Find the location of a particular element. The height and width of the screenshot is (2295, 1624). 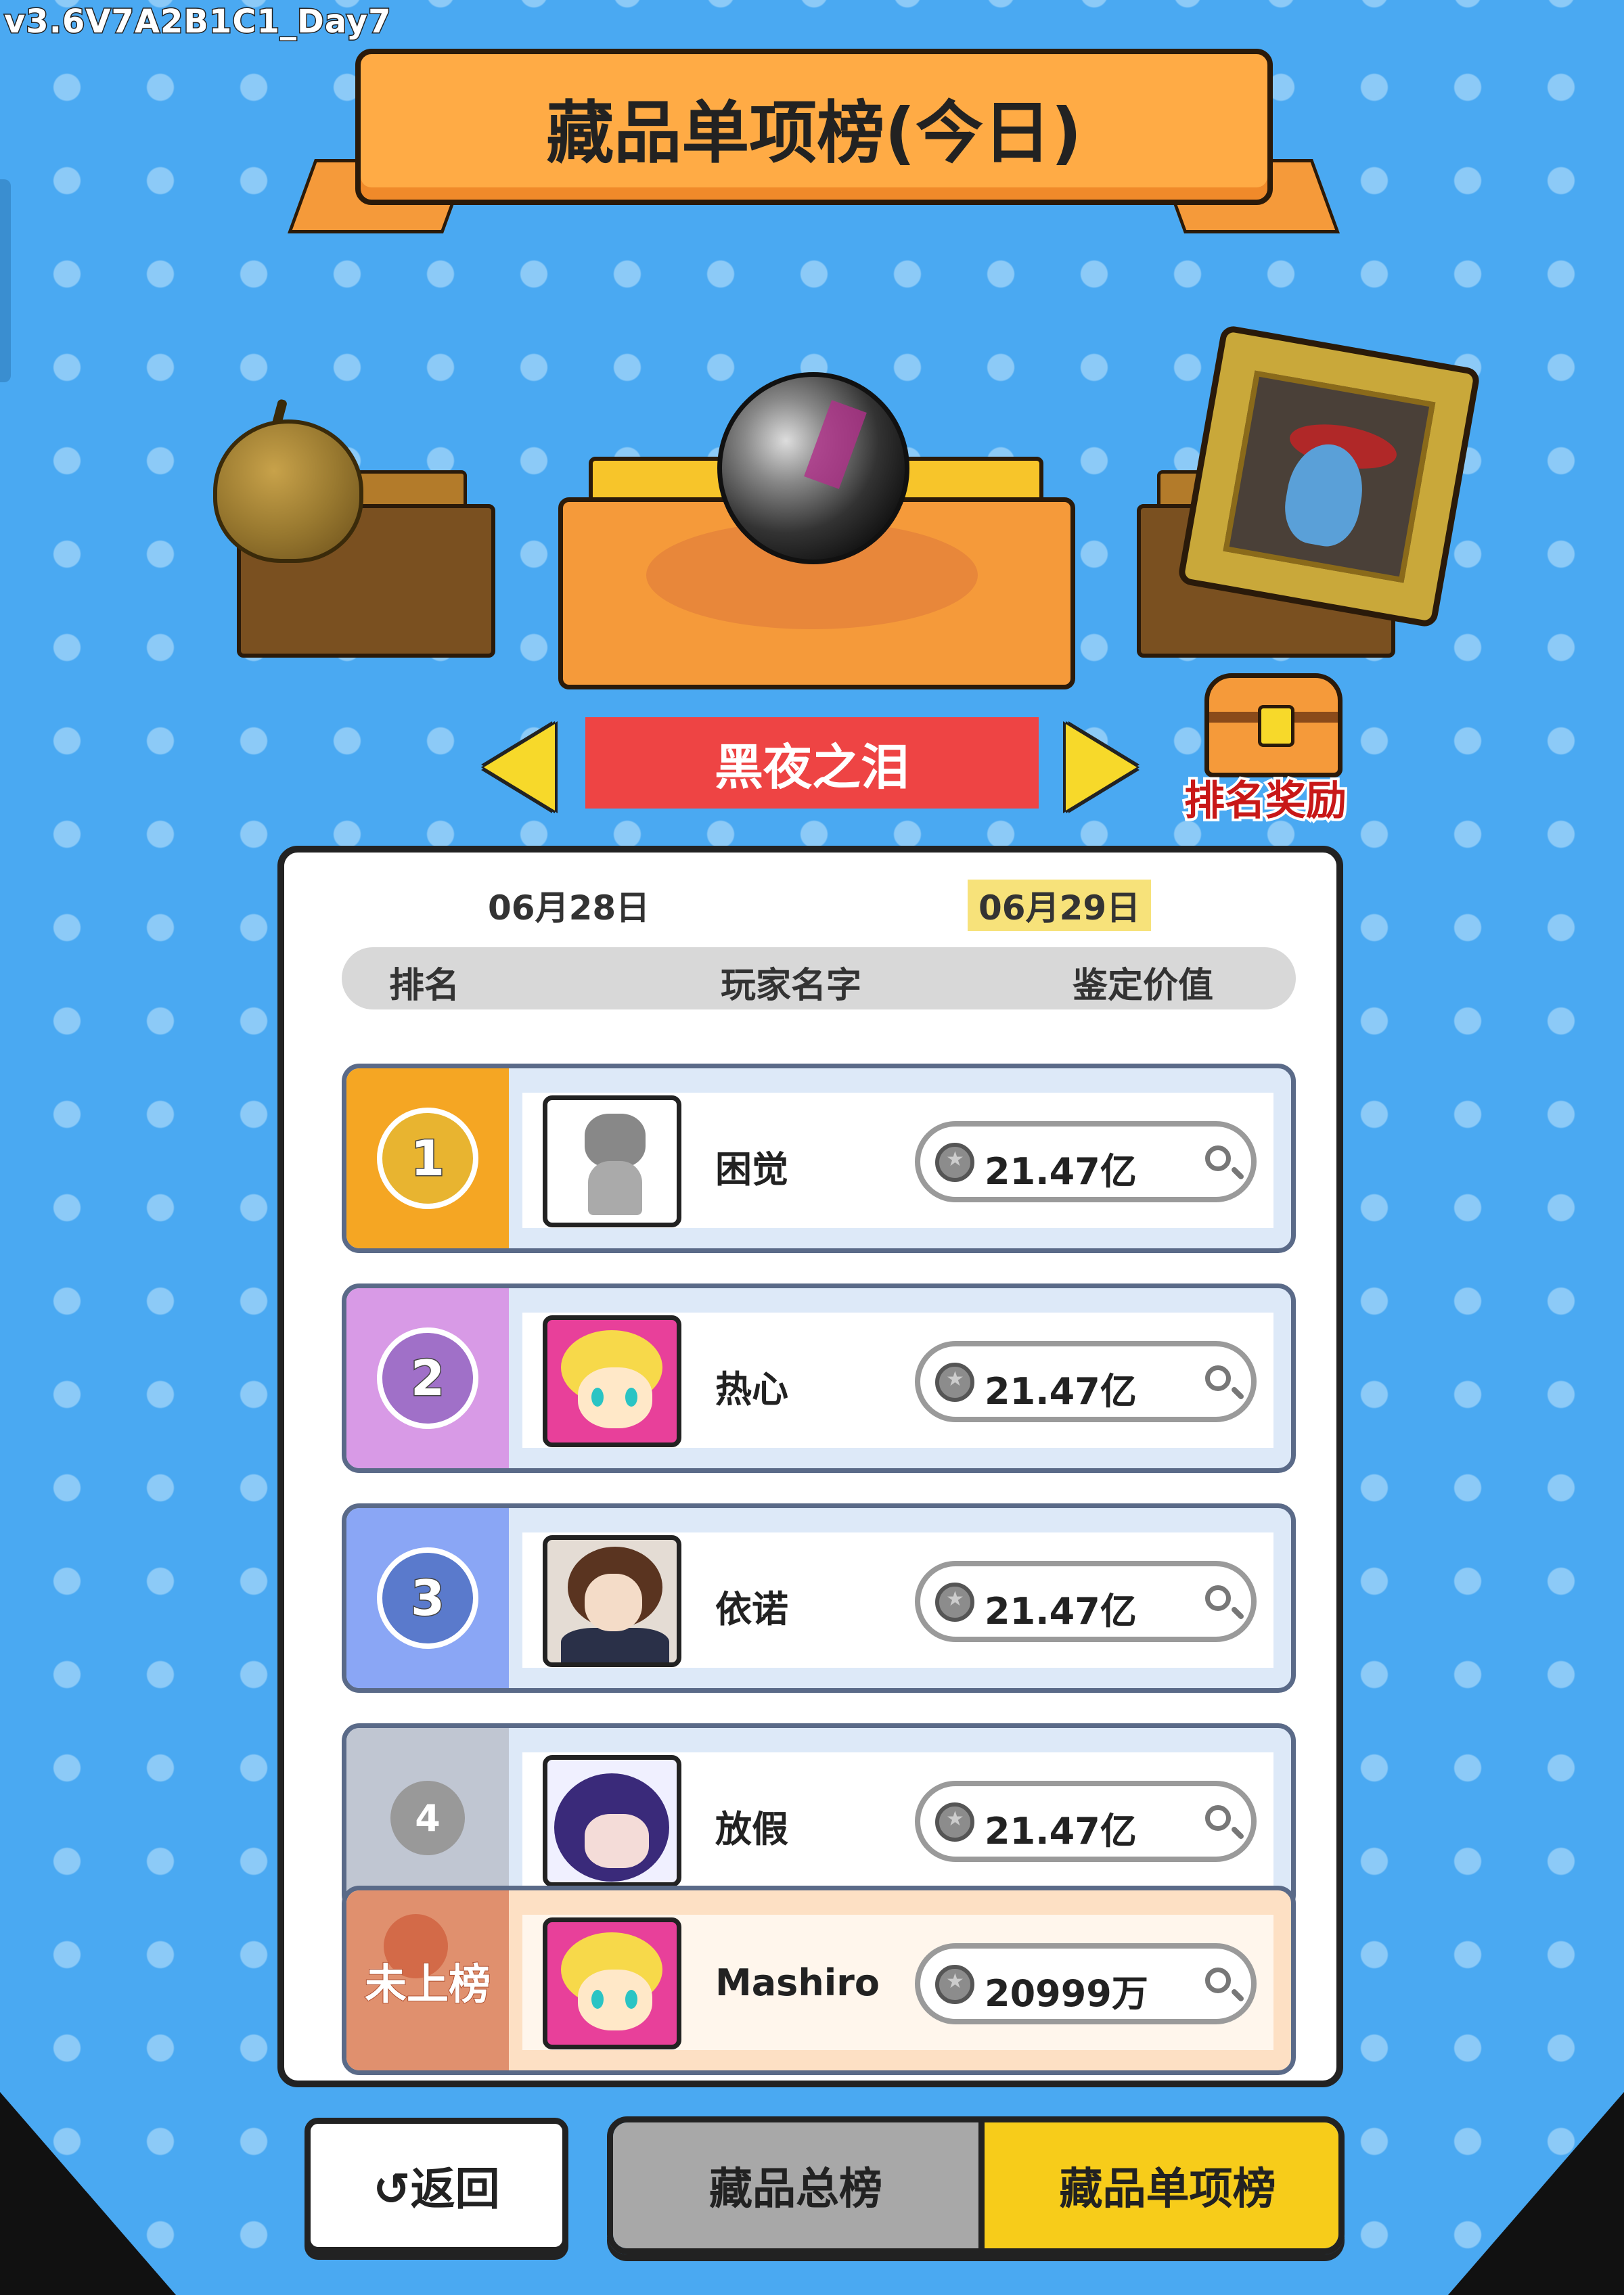

next-item-arrow is located at coordinates (1101, 768).